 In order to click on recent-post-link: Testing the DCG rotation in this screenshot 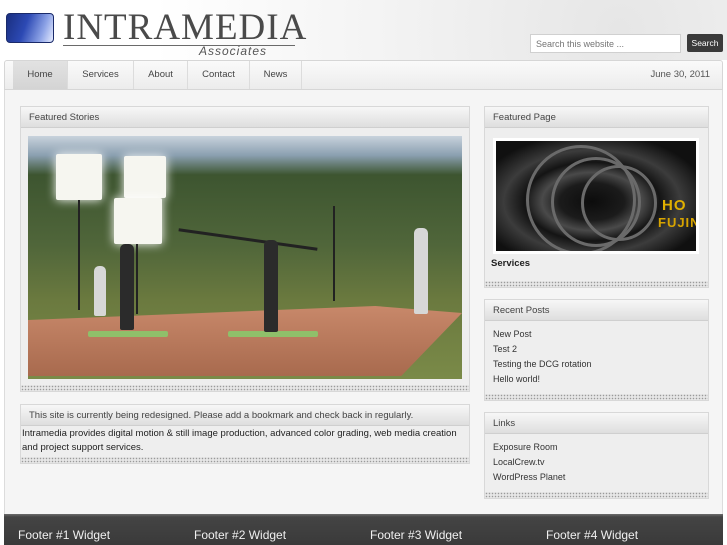, I will do `click(596, 364)`.